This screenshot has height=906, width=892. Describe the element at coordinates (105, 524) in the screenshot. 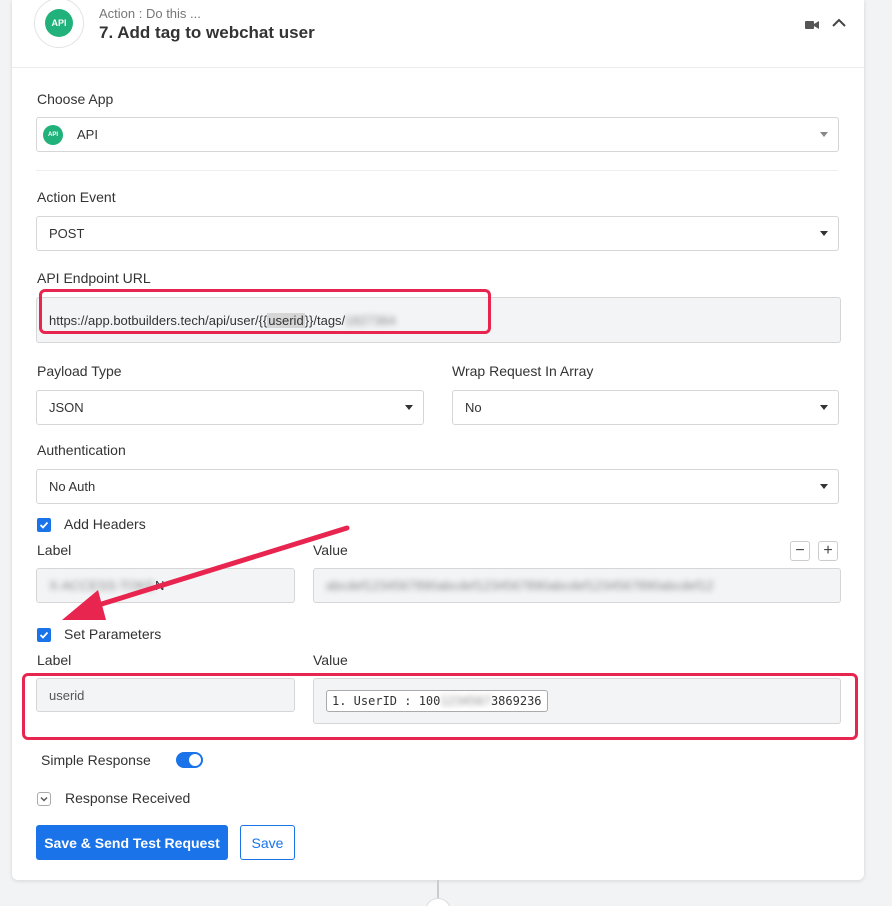

I see `add-headers-label: Add Headers` at that location.